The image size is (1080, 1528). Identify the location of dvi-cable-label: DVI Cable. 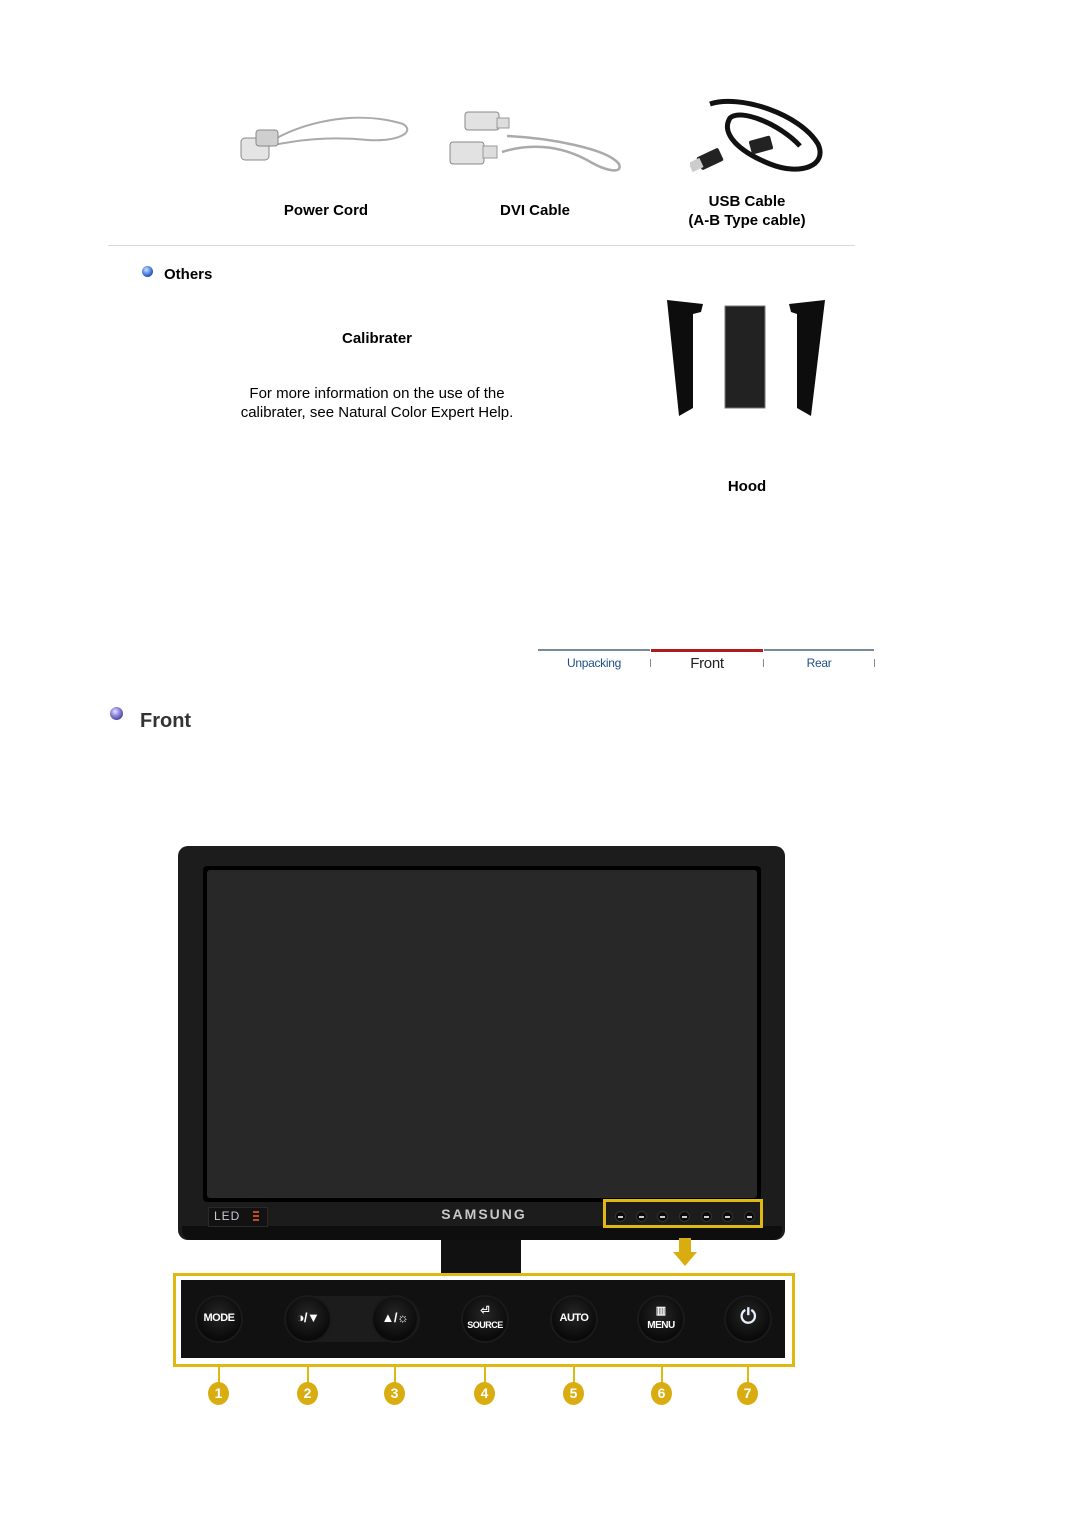
(535, 210).